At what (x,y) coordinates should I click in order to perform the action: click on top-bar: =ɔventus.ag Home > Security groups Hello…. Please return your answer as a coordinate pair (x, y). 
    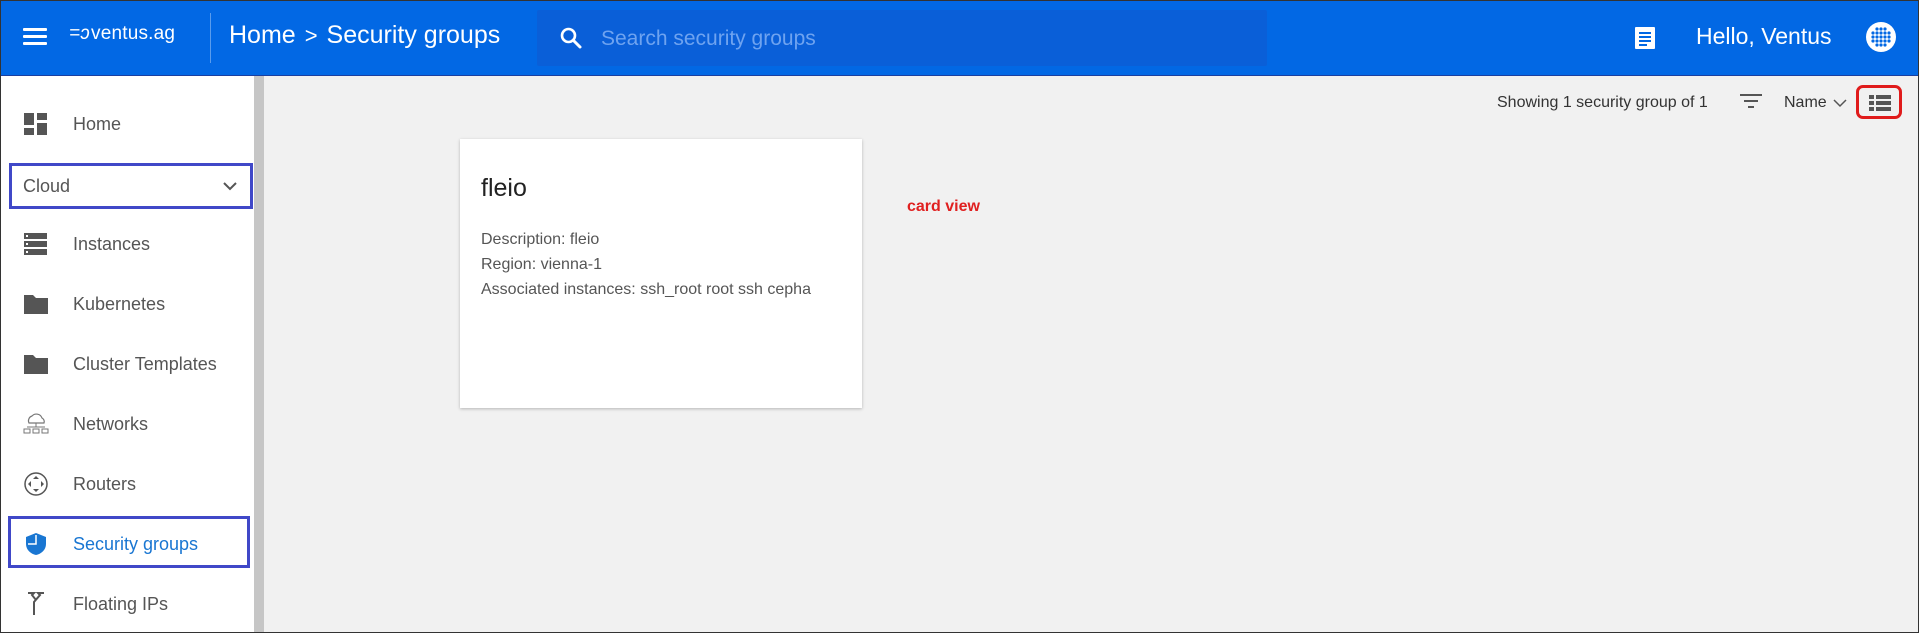
    Looking at the image, I should click on (959, 38).